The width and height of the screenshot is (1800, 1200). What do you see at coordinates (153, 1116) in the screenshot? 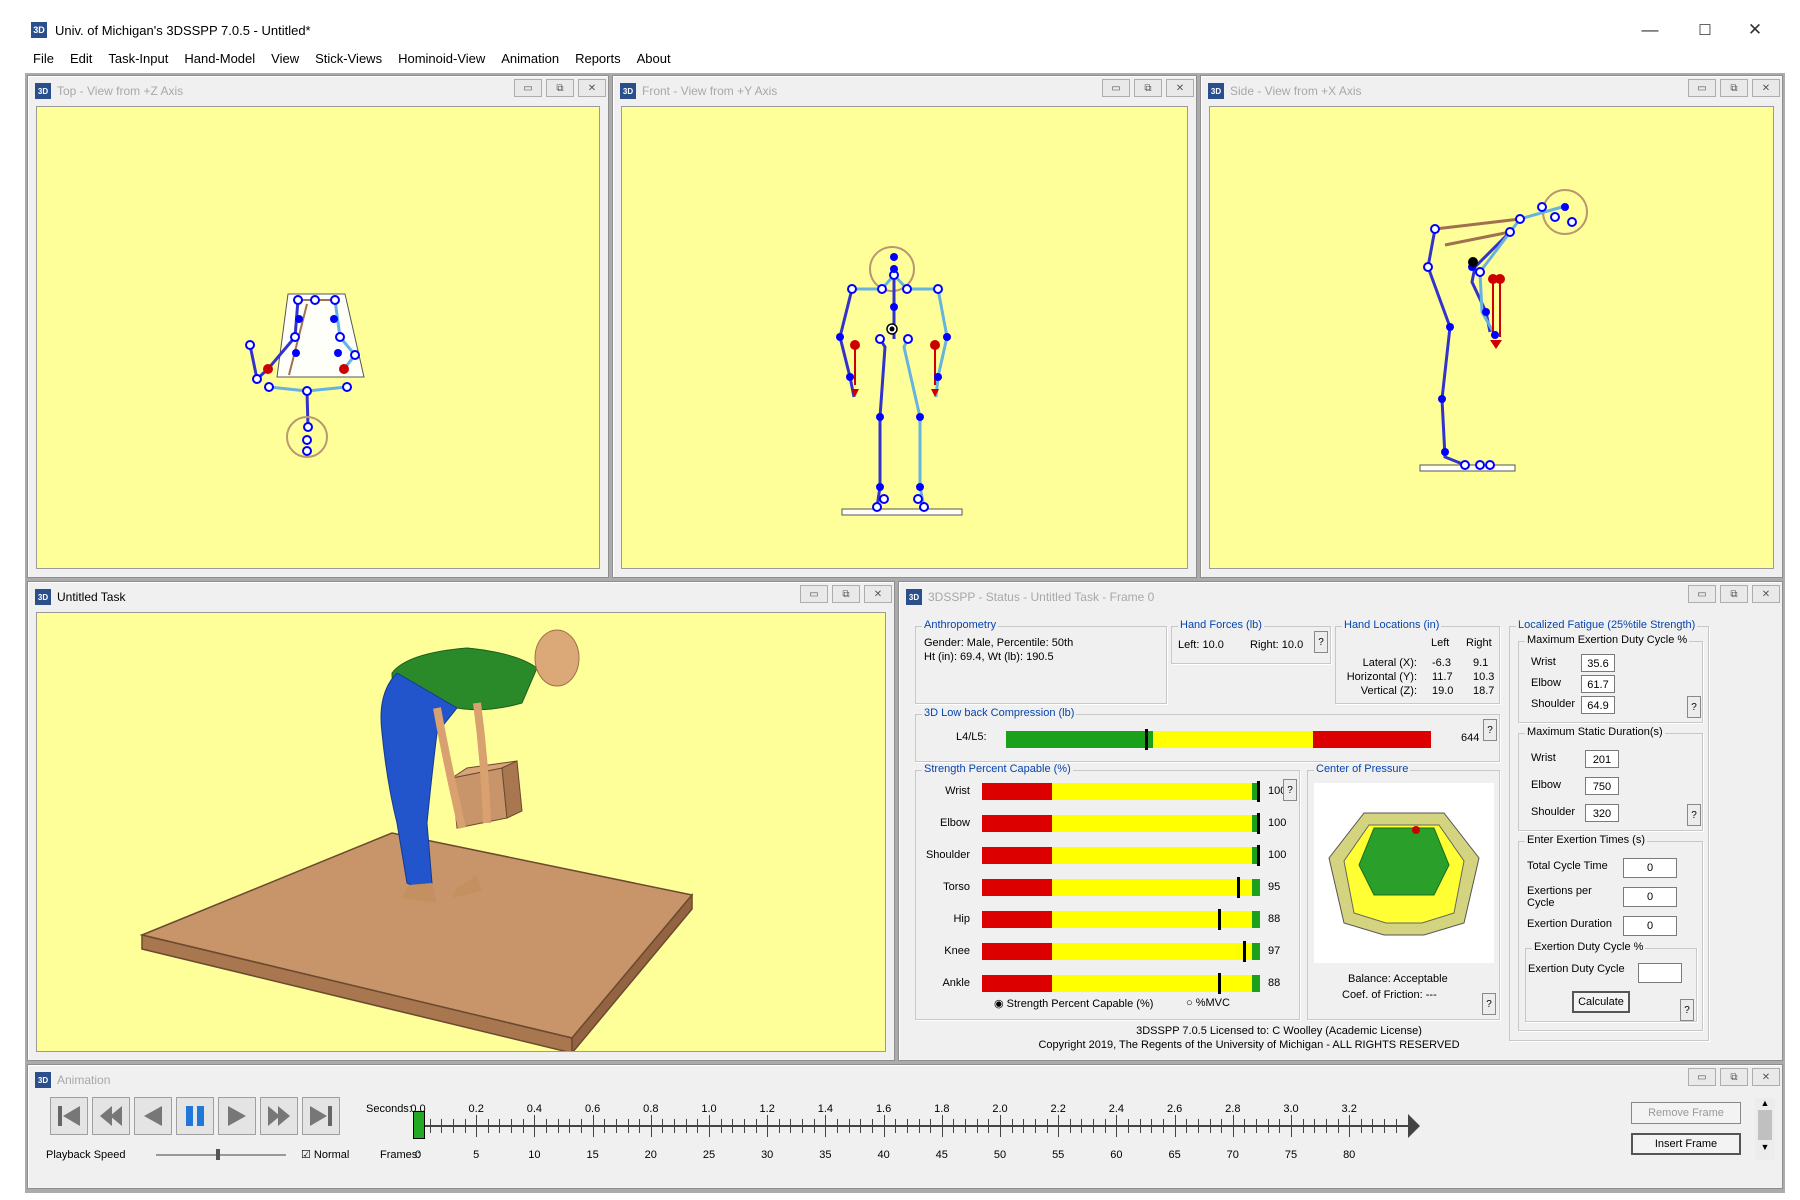
I see `play-backward-button` at bounding box center [153, 1116].